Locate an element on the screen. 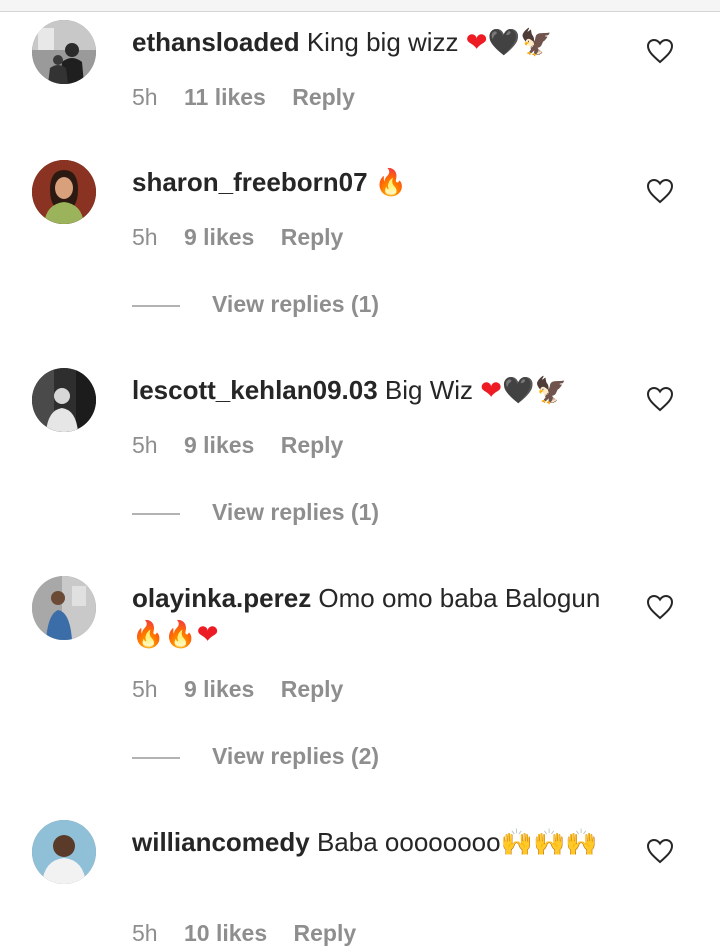  comment-meta: 5h 11 likes Reply is located at coordinates (253, 97).